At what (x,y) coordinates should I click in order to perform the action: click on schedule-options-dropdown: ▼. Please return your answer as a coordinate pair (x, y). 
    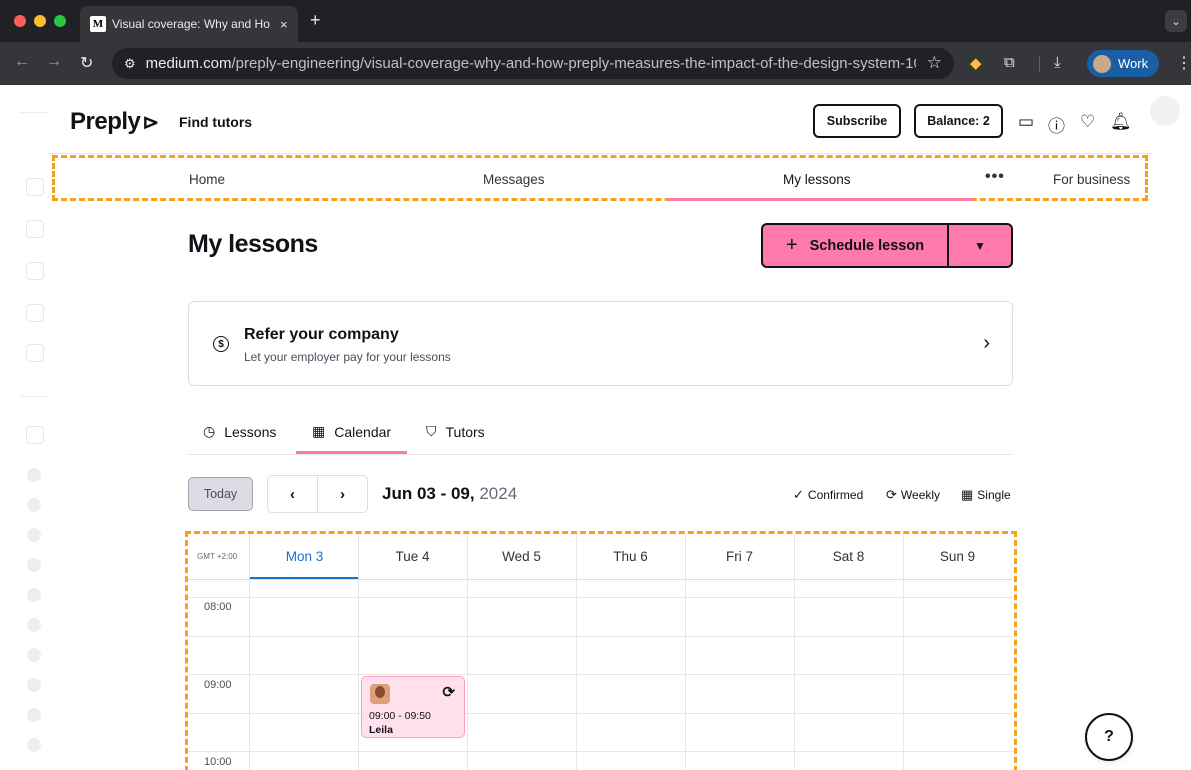
    Looking at the image, I should click on (980, 245).